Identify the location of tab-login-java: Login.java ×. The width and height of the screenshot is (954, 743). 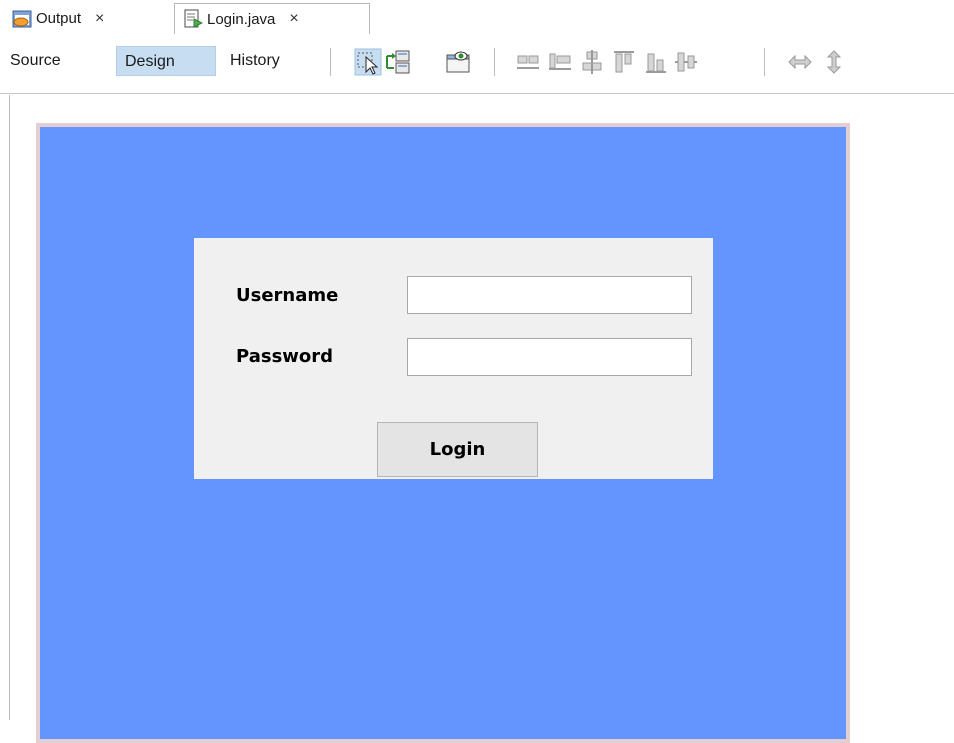
(272, 19).